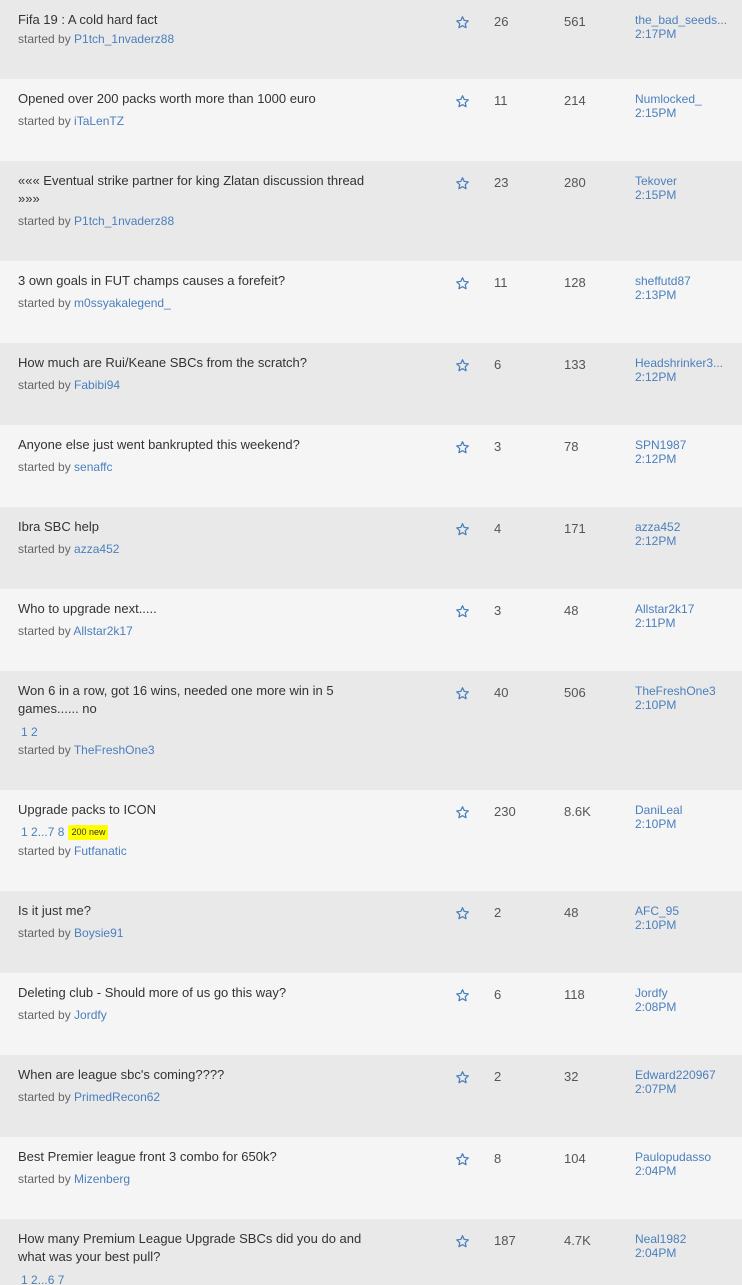 The image size is (742, 1285). Describe the element at coordinates (686, 99) in the screenshot. I see `last-post-user-link: Numlocked_` at that location.